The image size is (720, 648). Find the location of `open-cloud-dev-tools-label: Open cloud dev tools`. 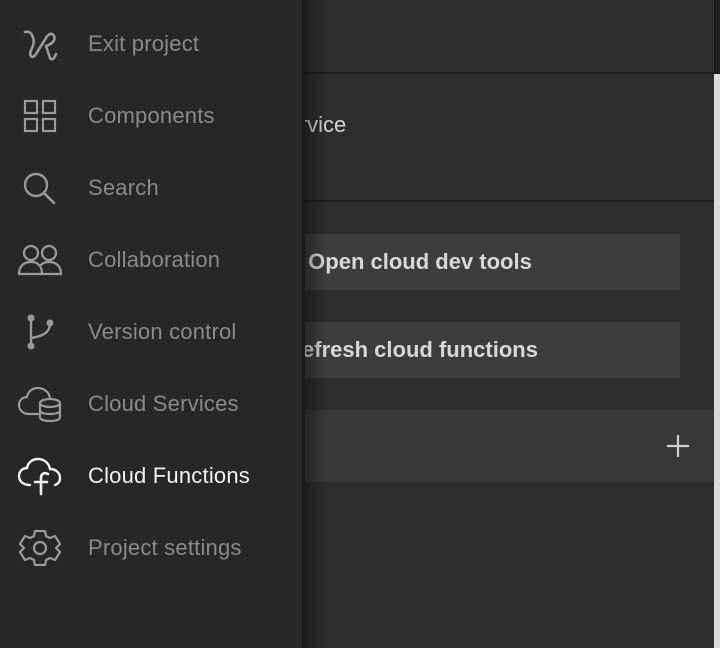

open-cloud-dev-tools-label: Open cloud dev tools is located at coordinates (420, 261).